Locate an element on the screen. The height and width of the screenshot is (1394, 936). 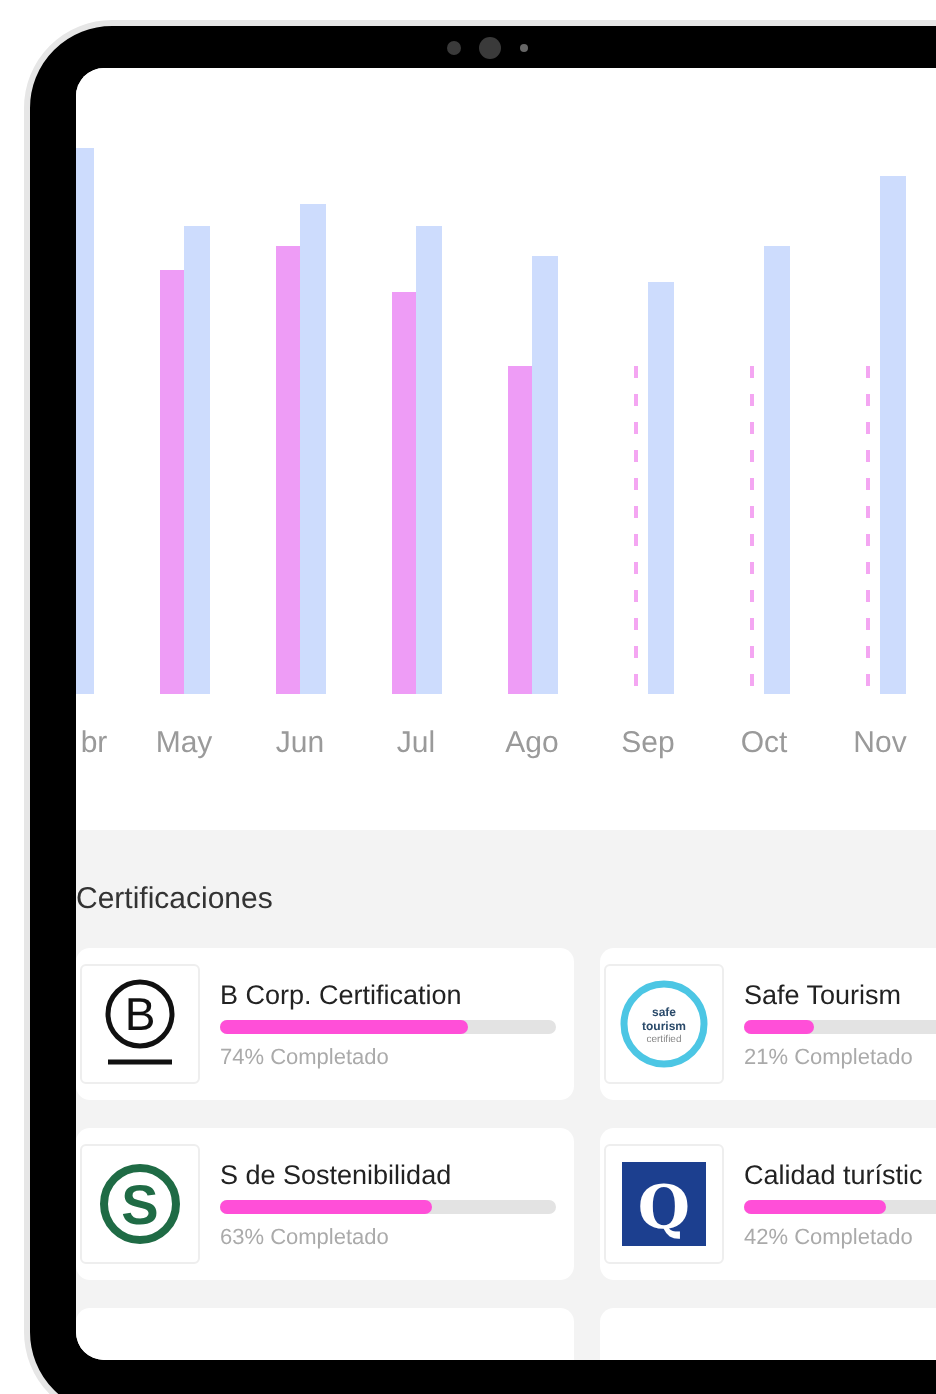
certification-name: B Corp. Certification is located at coordinates (342, 994).